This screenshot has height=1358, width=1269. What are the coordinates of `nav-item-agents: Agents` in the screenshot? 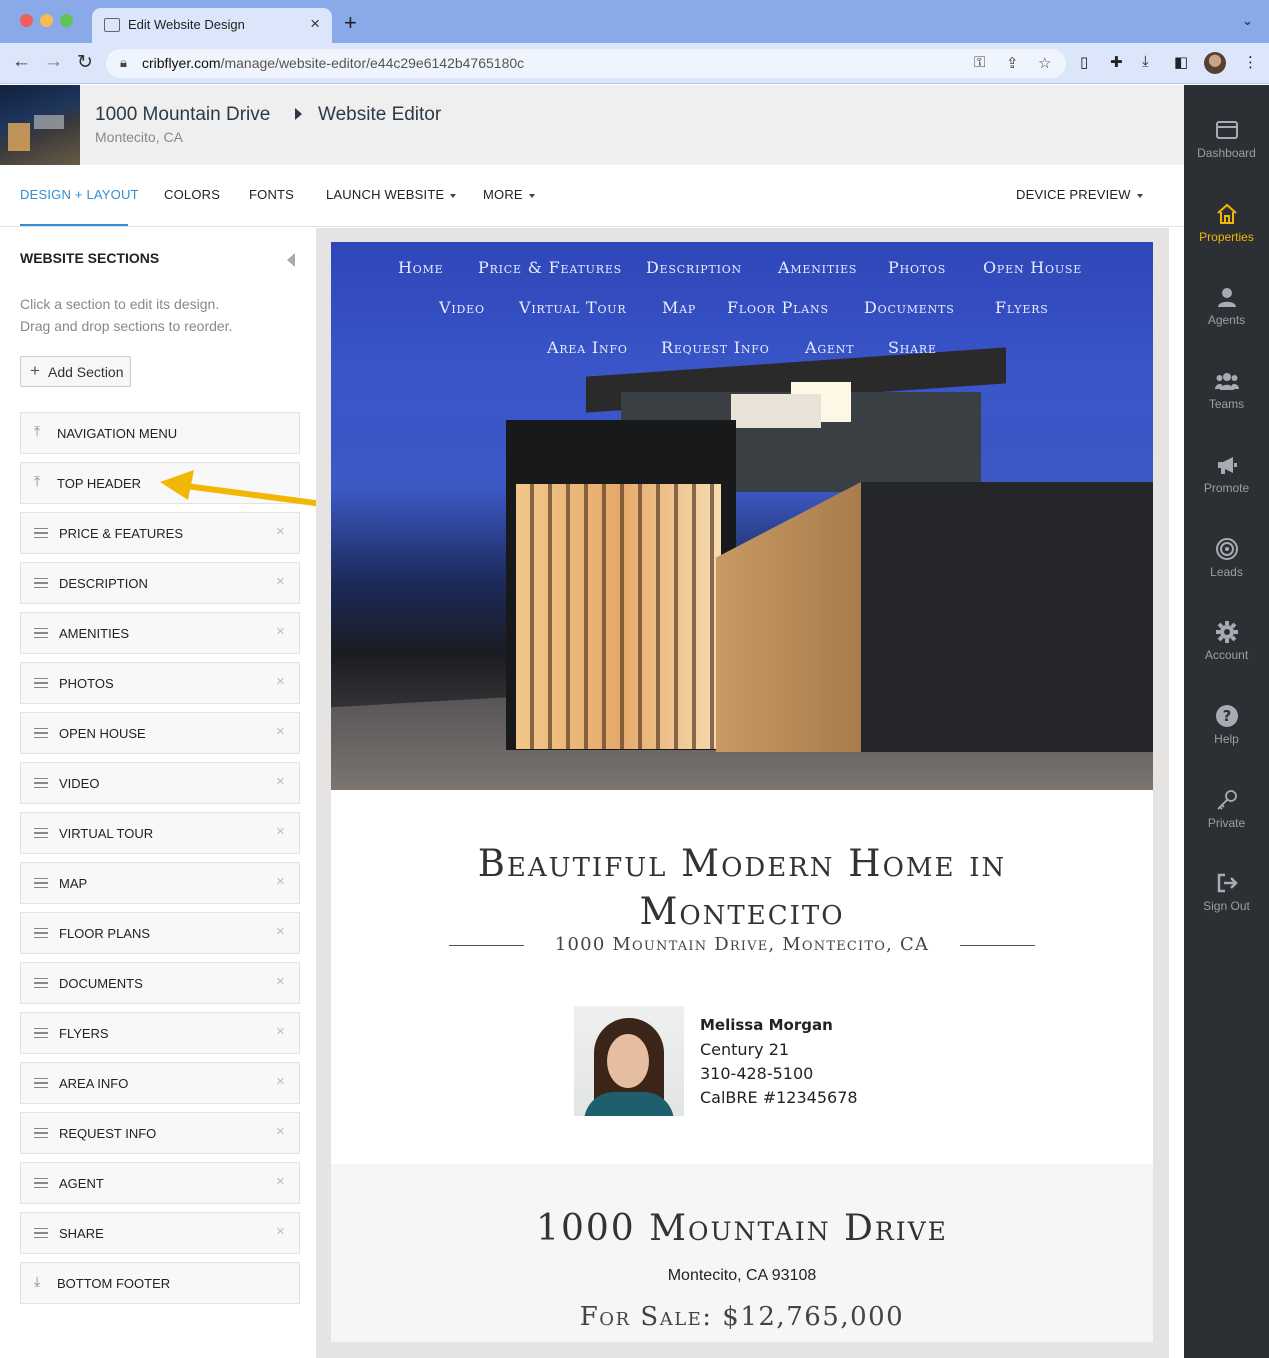 It's located at (1226, 306).